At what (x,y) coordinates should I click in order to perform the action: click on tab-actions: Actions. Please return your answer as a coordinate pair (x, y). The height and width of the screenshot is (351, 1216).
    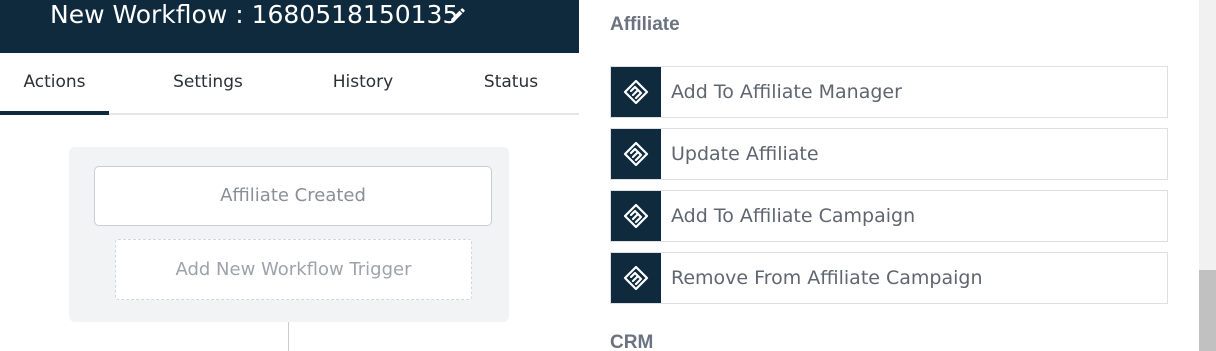
    Looking at the image, I should click on (54, 84).